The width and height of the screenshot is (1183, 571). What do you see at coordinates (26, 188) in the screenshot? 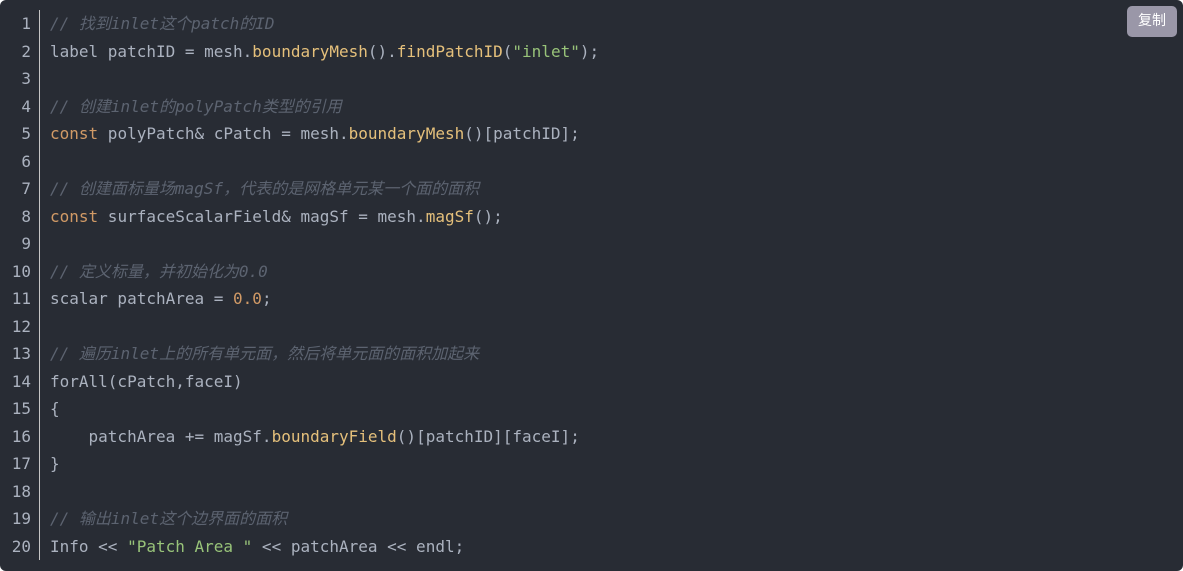
I see `line-number: 7` at bounding box center [26, 188].